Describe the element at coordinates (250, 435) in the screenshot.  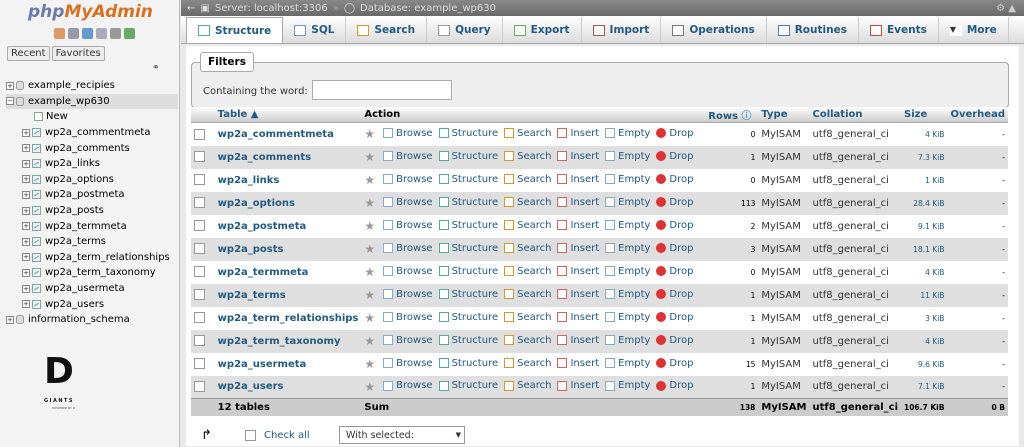
I see `check-all-checkbox` at that location.